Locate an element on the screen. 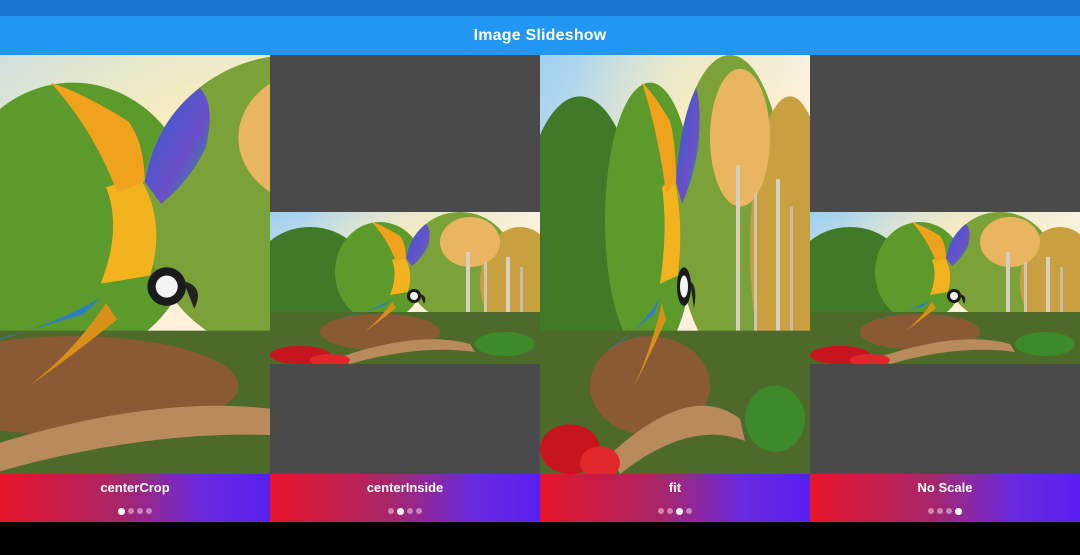 The width and height of the screenshot is (1080, 555). app-bar: Image Slideshow is located at coordinates (540, 35).